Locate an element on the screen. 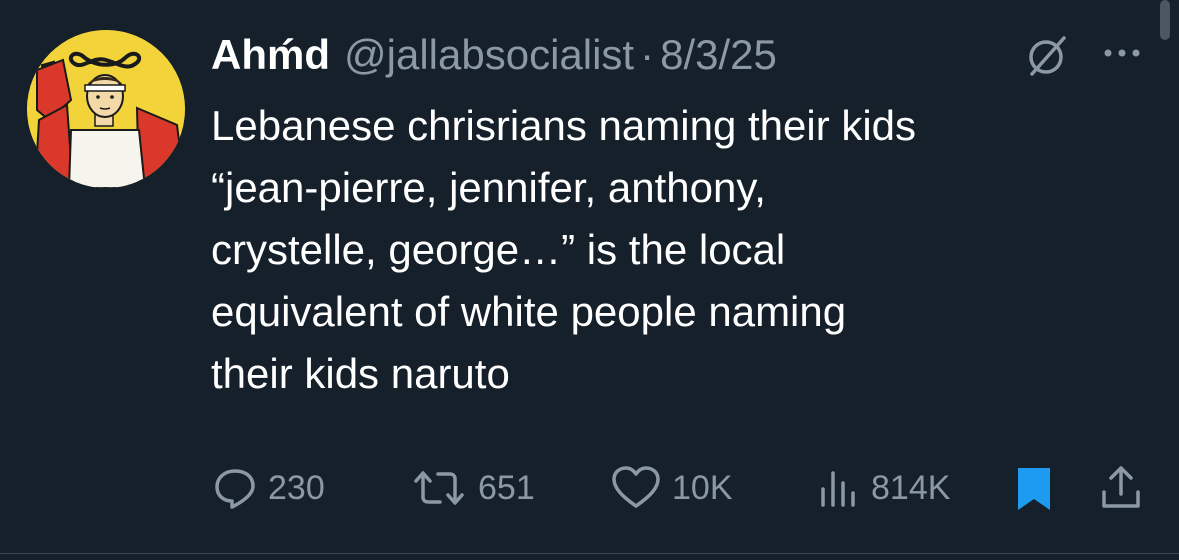 The width and height of the screenshot is (1179, 560). reply-icon is located at coordinates (235, 489).